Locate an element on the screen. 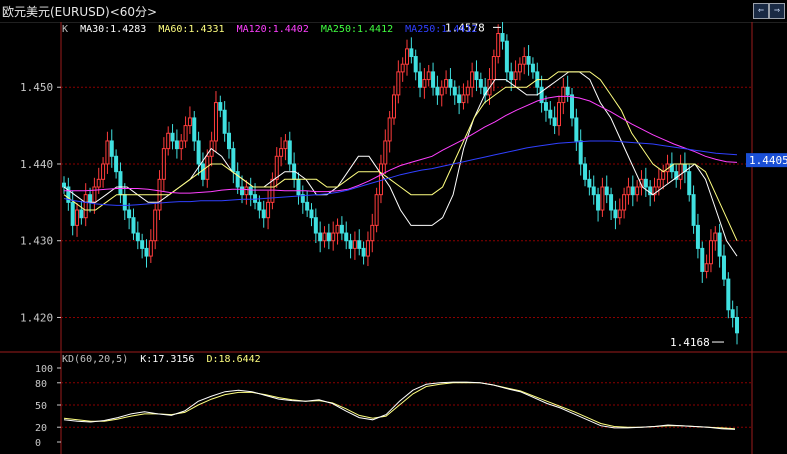 The image size is (787, 454). legend-prefix: K is located at coordinates (65, 29).